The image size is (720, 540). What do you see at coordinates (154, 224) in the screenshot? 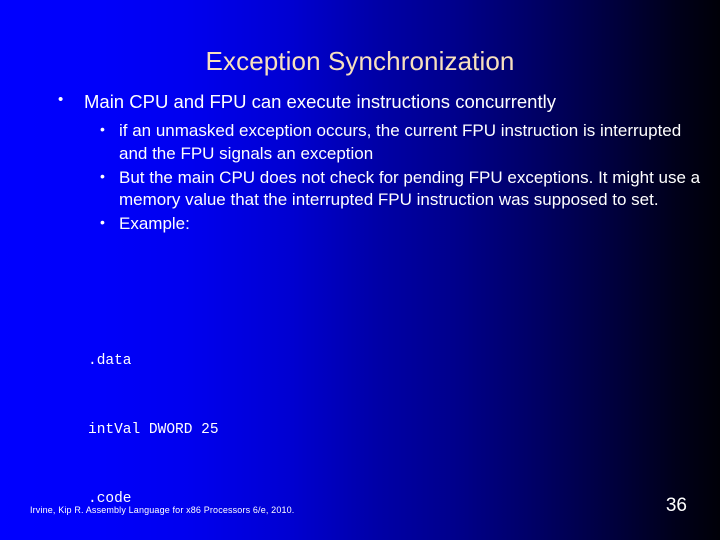
I see `bullet-text: Example:` at bounding box center [154, 224].